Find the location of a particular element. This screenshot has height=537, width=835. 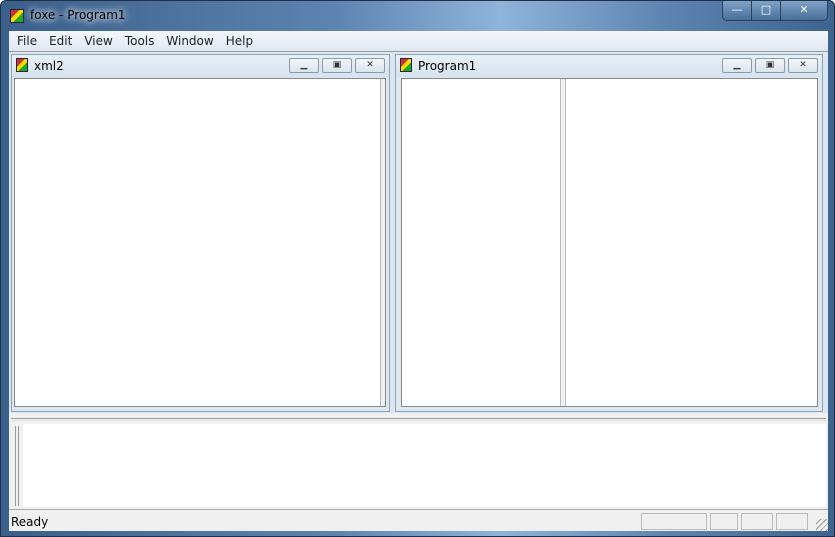

status-text: Ready is located at coordinates (30, 522).